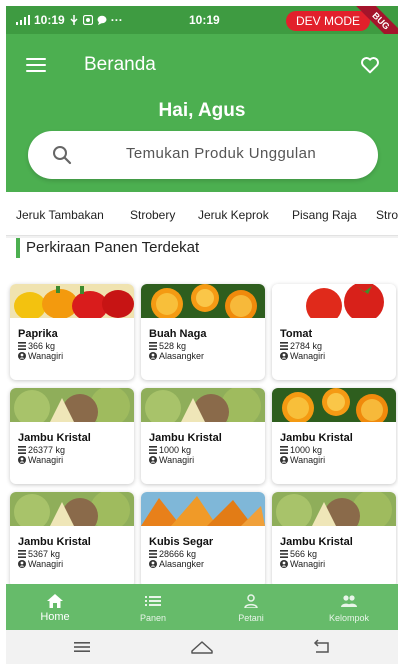 This screenshot has height=664, width=400. I want to click on nav-kelompok: Kelompok, so click(349, 607).